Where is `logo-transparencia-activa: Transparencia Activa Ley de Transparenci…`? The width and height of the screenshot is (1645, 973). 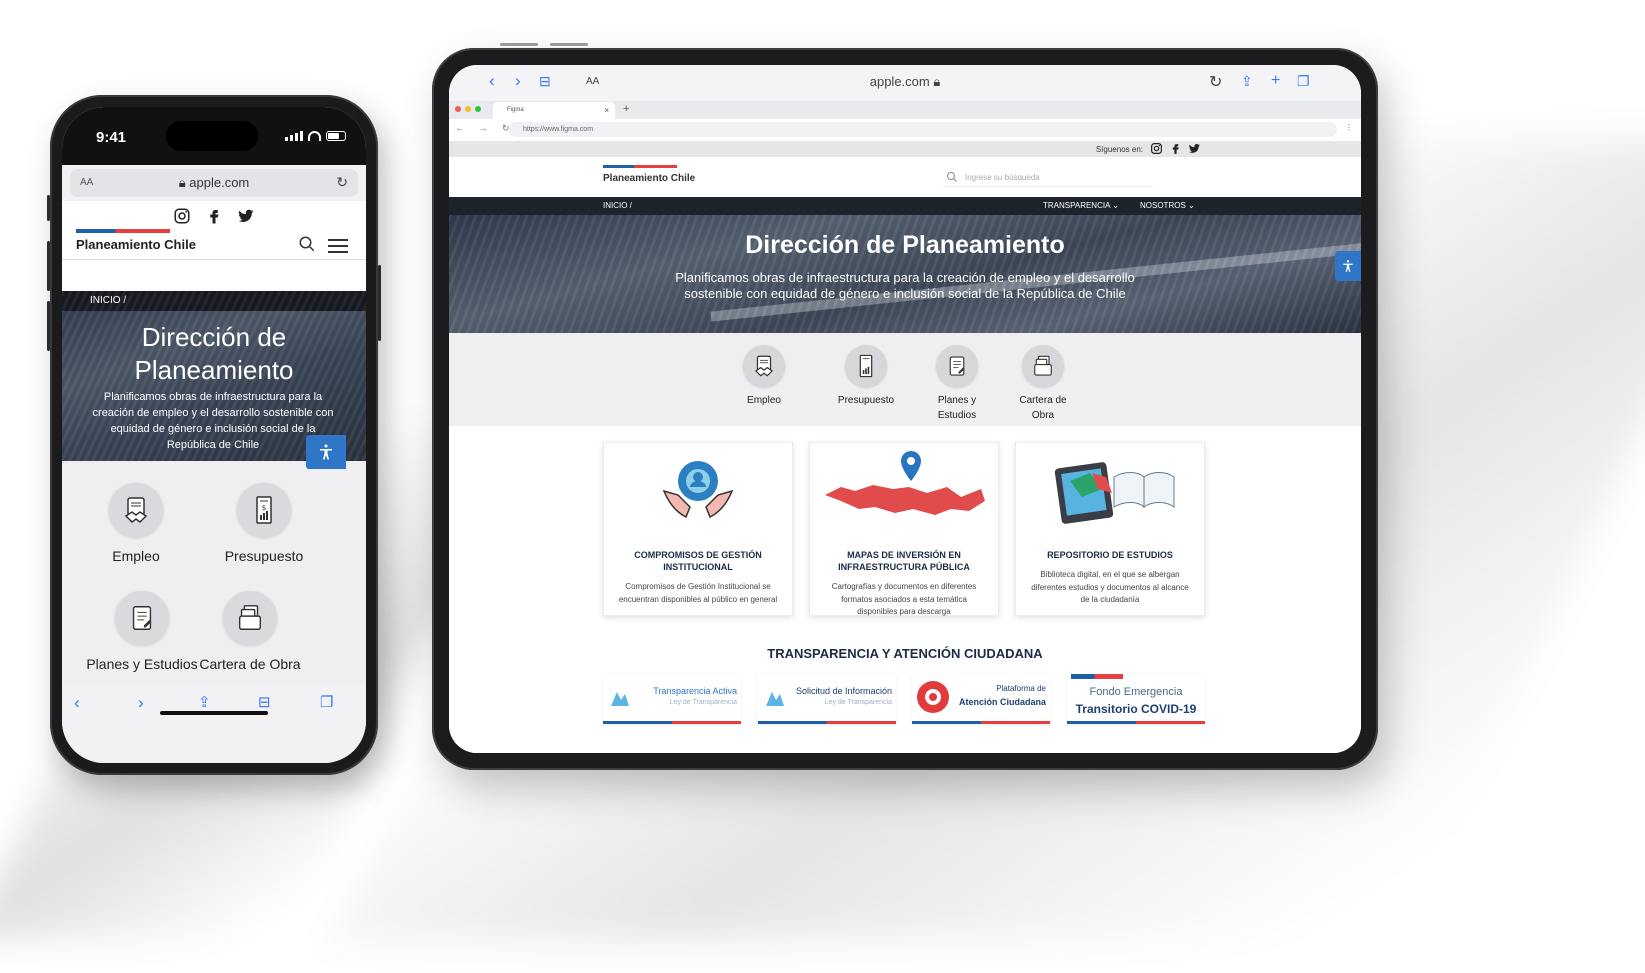 logo-transparencia-activa: Transparencia Activa Ley de Transparenci… is located at coordinates (672, 699).